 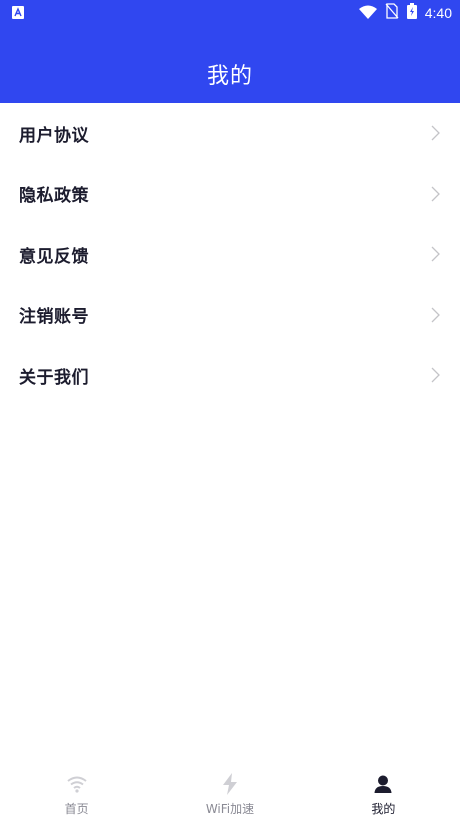 I want to click on tab-mine: 我的, so click(x=383, y=789).